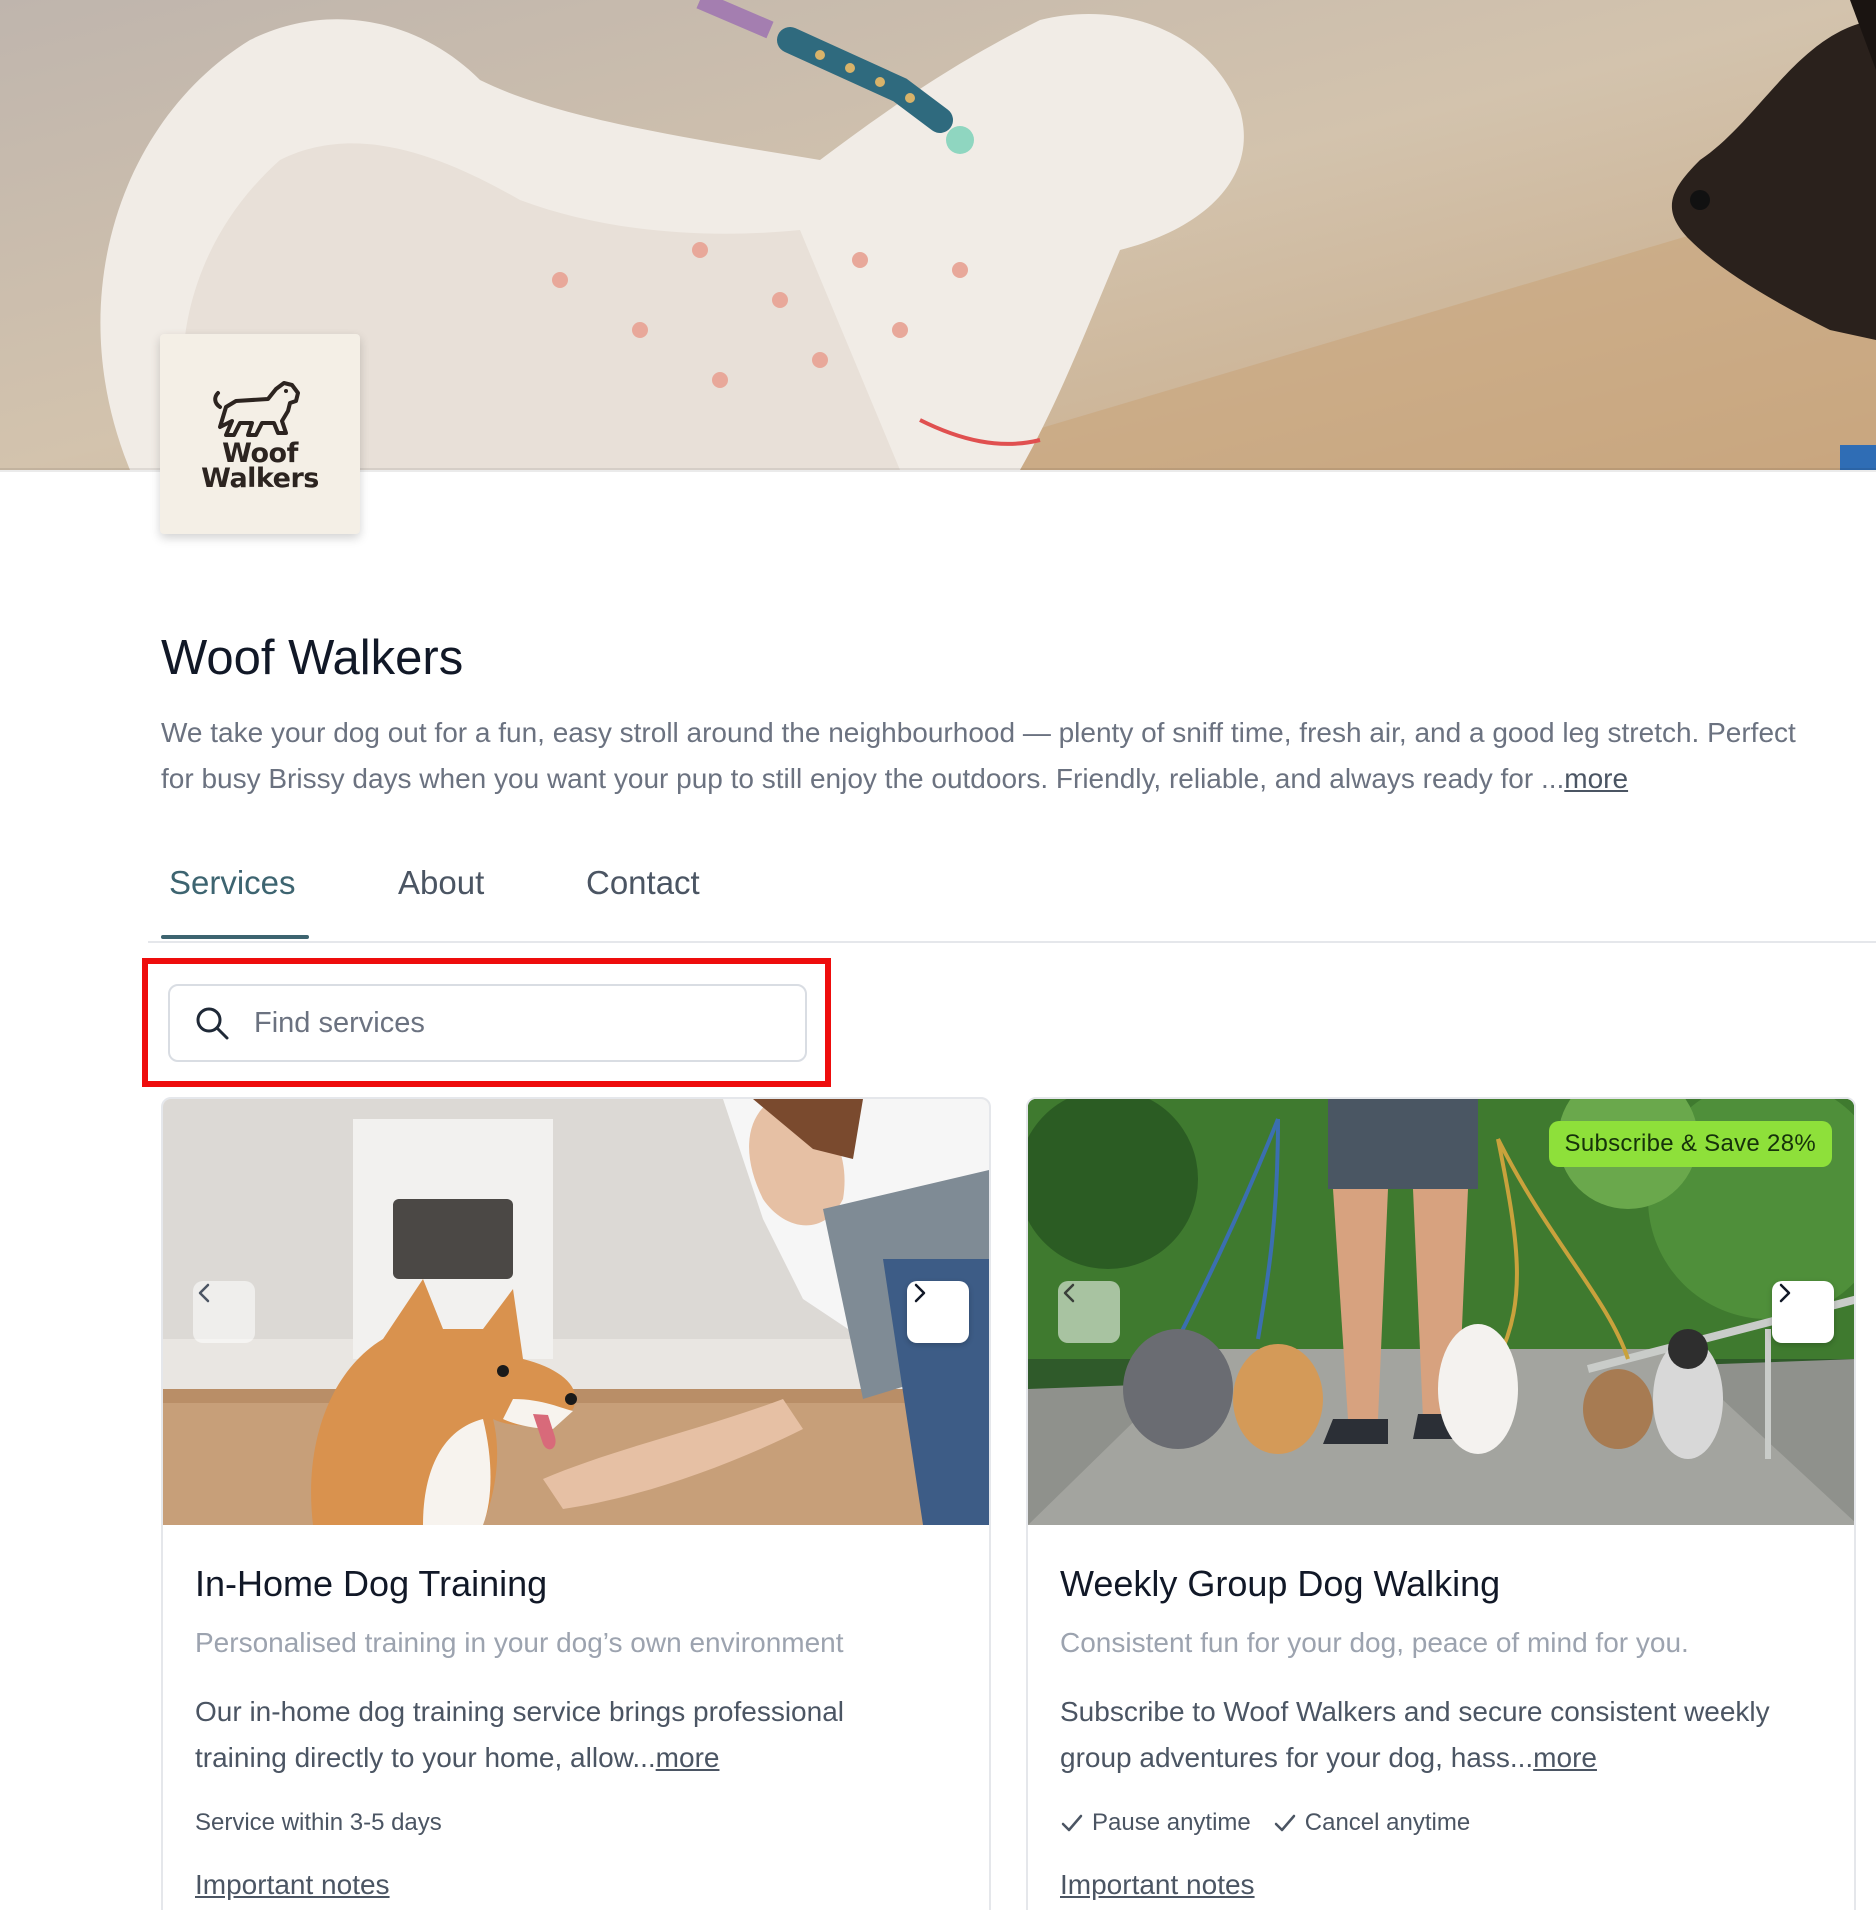 The height and width of the screenshot is (1910, 1876). I want to click on service-availability: Service within 3-5 days, so click(318, 1822).